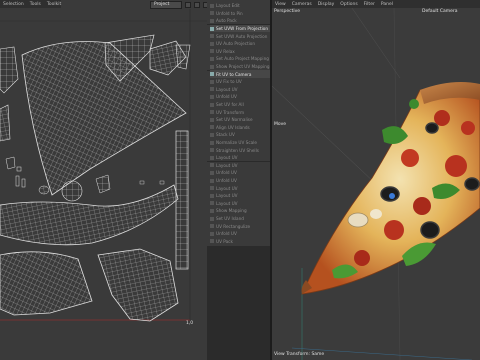  Describe the element at coordinates (236, 143) in the screenshot. I see `tools-menu-item-label: Normalize UV Scale` at that location.